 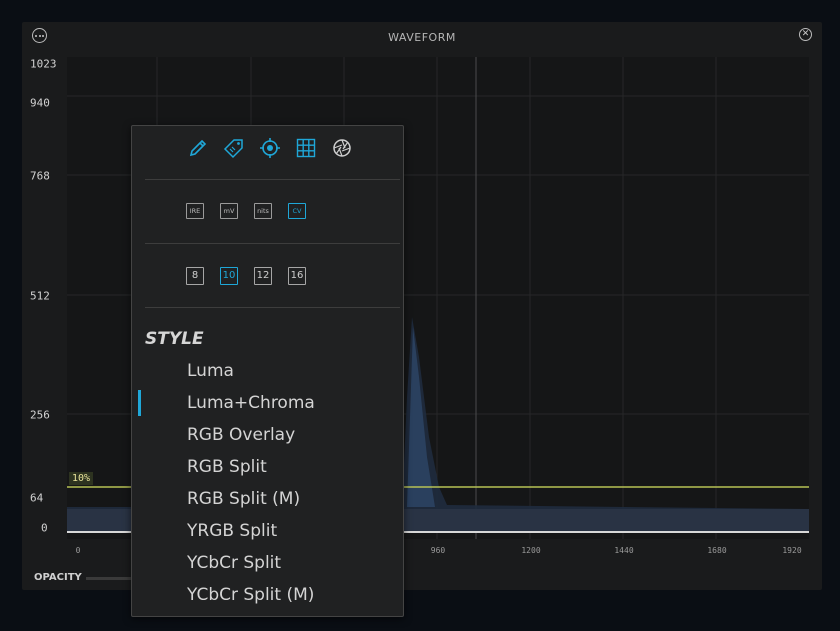 What do you see at coordinates (40, 296) in the screenshot?
I see `y-tick-label: 512` at bounding box center [40, 296].